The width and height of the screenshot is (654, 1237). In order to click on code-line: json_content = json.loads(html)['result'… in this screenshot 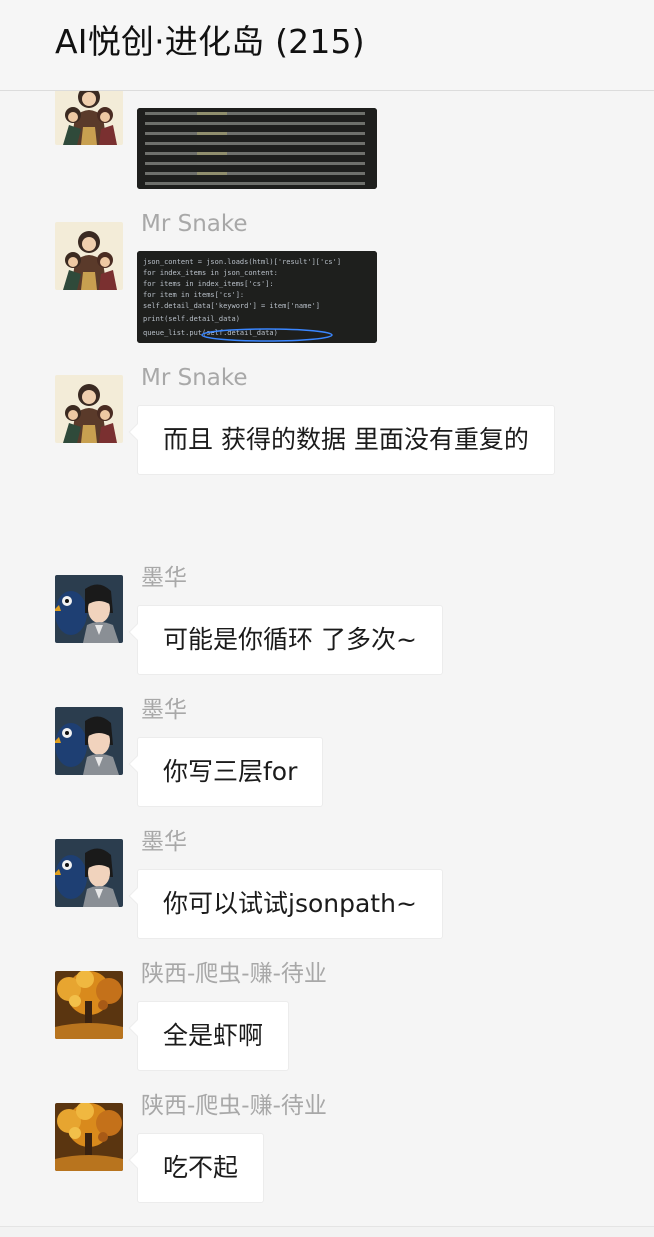, I will do `click(242, 262)`.